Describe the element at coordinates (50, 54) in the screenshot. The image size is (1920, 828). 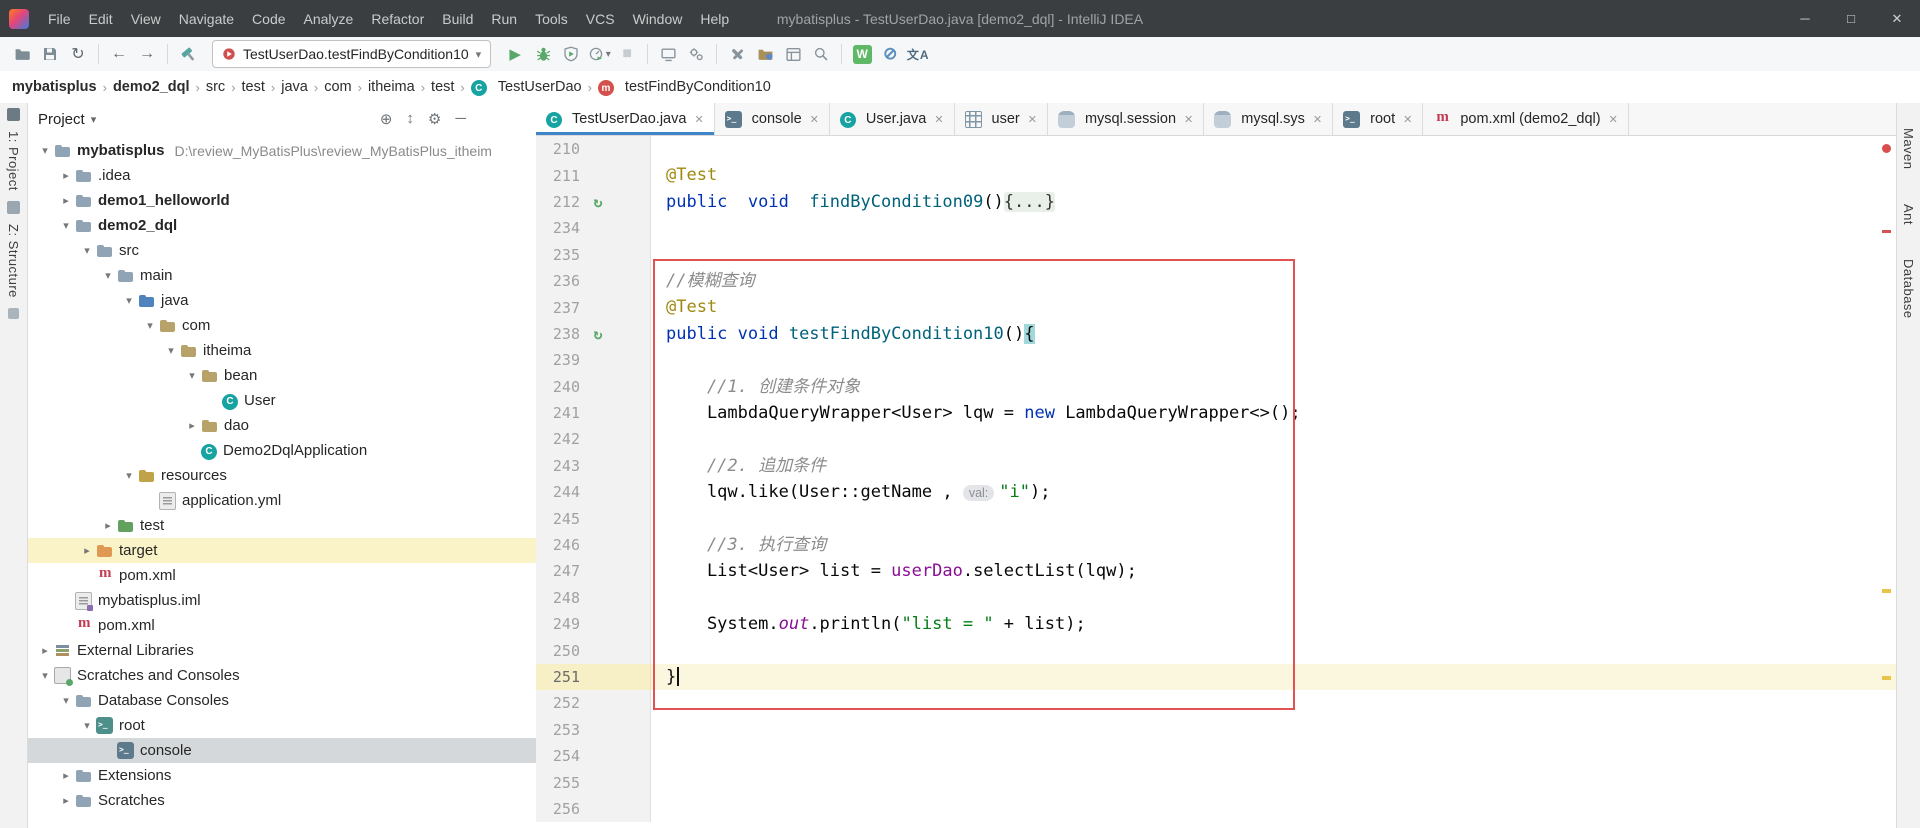
I see `save-all-icon` at that location.